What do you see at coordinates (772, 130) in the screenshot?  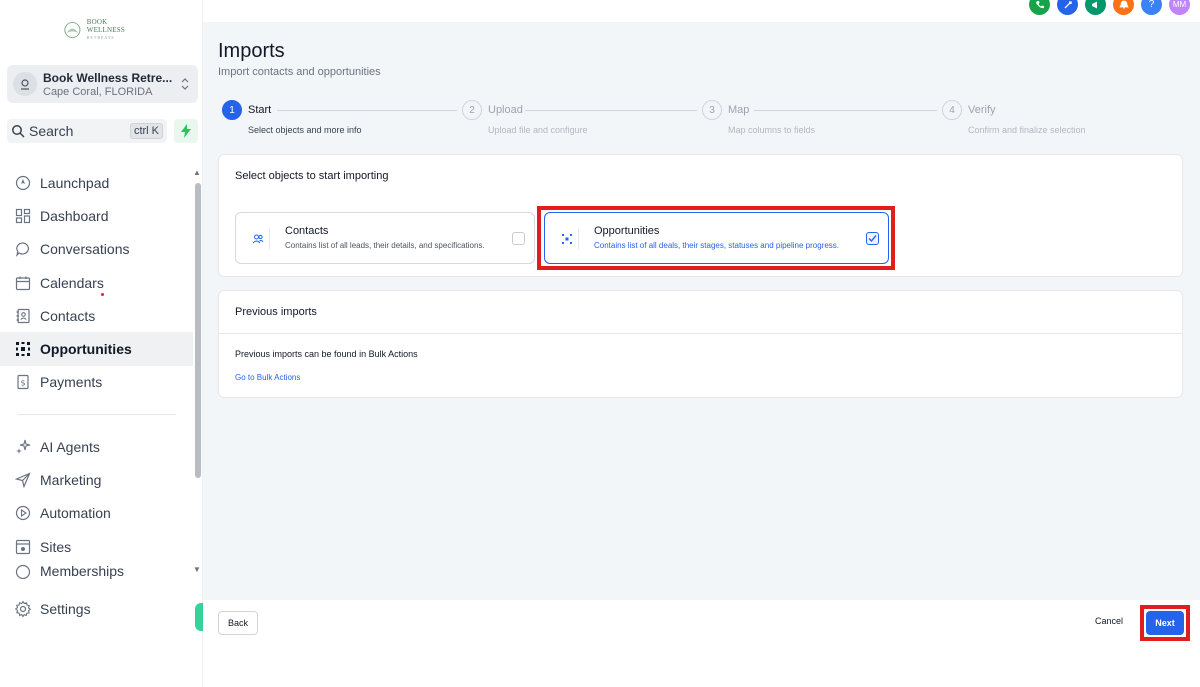 I see `step-description: Map columns to fields` at bounding box center [772, 130].